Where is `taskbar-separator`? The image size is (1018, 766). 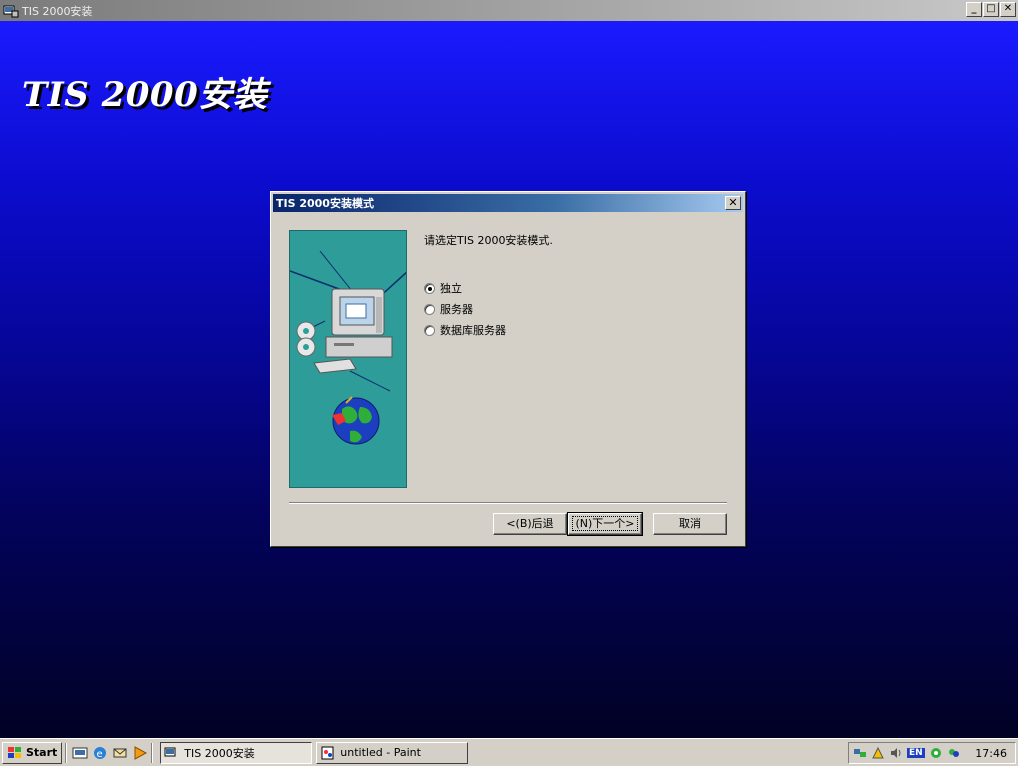 taskbar-separator is located at coordinates (66, 752).